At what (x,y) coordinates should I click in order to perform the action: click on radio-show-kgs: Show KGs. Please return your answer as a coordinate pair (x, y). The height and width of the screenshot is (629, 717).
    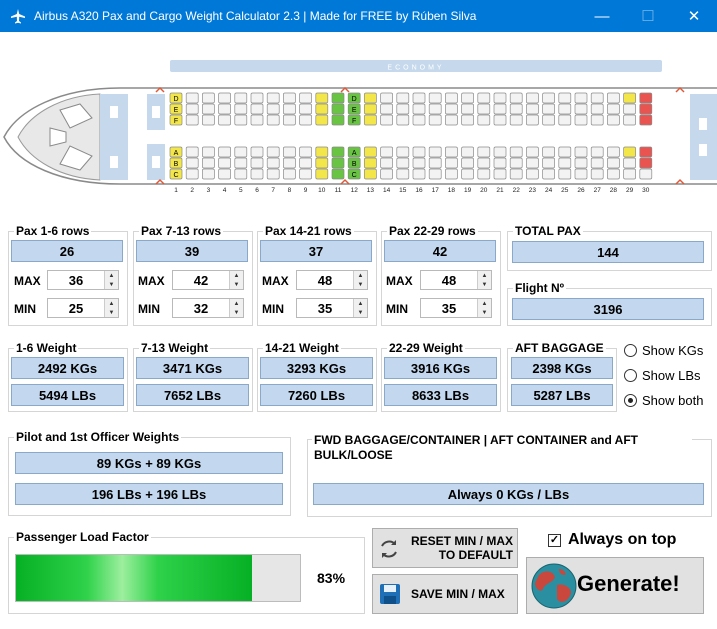
    Looking at the image, I should click on (663, 350).